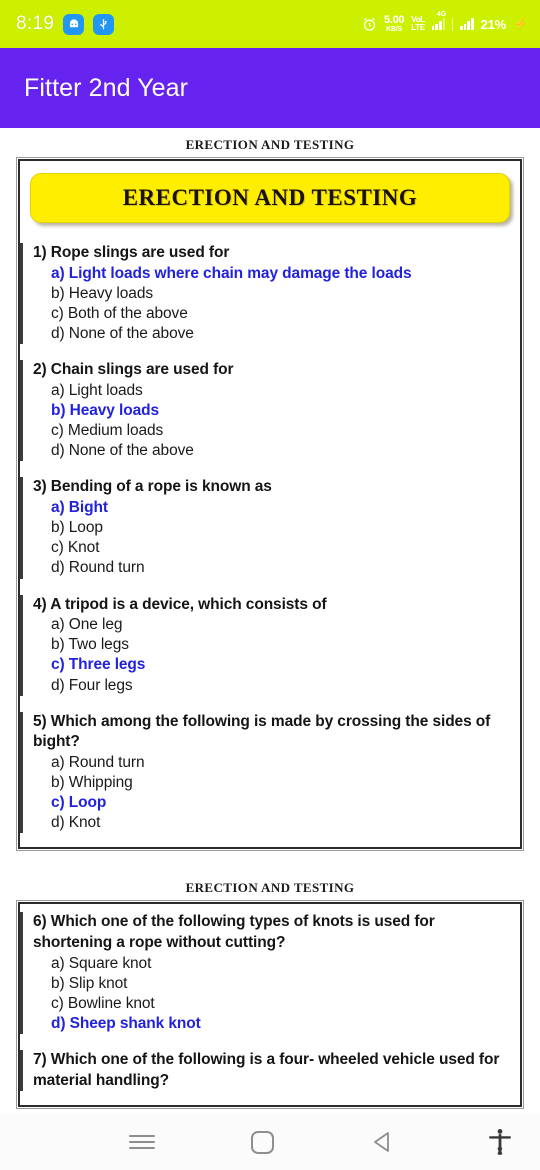  What do you see at coordinates (270, 88) in the screenshot?
I see `app-bar: Fitter 2nd Year` at bounding box center [270, 88].